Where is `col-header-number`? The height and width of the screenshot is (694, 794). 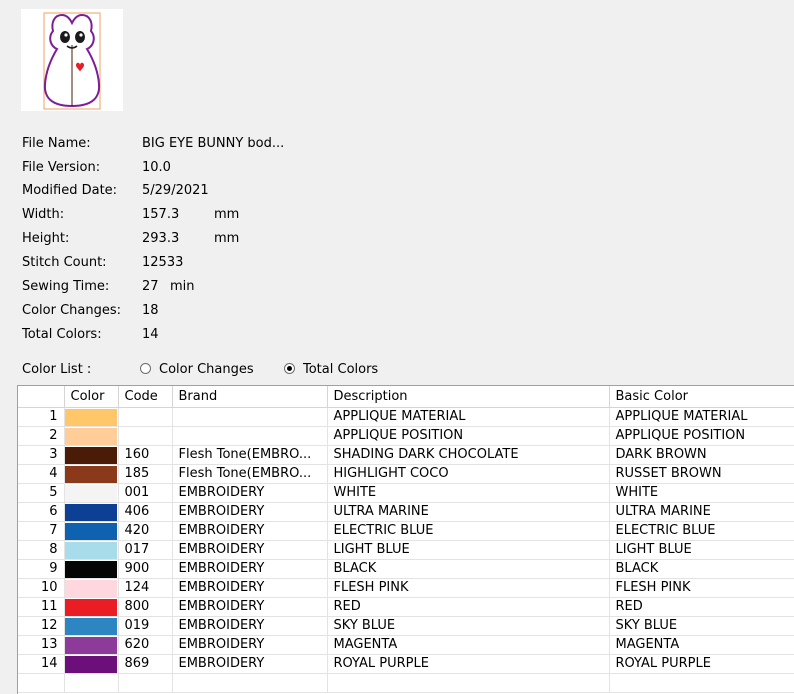
col-header-number is located at coordinates (41, 397).